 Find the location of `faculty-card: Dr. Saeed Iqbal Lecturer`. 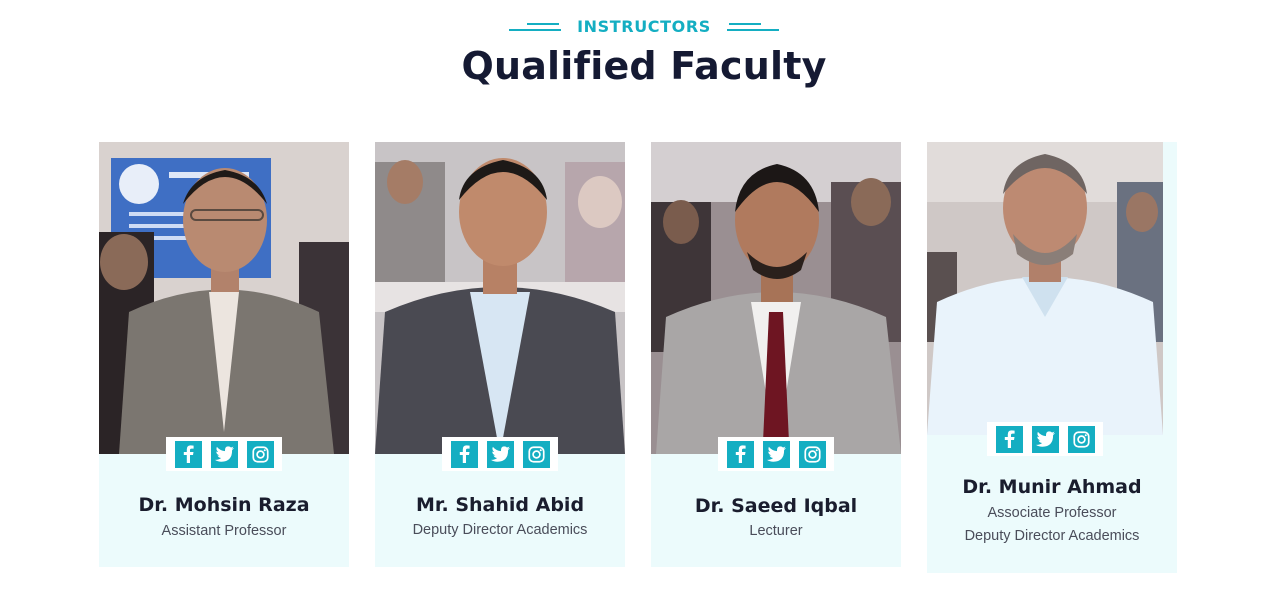

faculty-card: Dr. Saeed Iqbal Lecturer is located at coordinates (776, 354).